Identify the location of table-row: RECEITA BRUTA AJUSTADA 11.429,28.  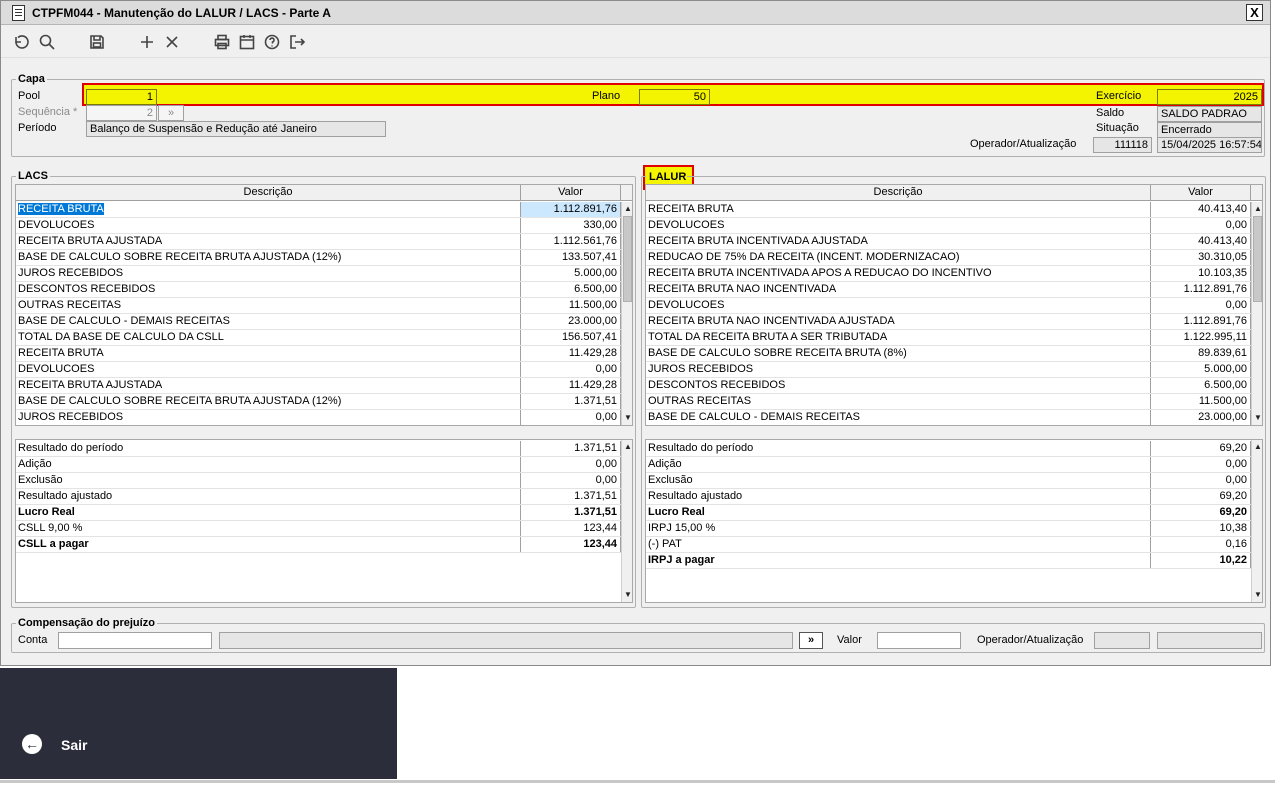
(318, 386).